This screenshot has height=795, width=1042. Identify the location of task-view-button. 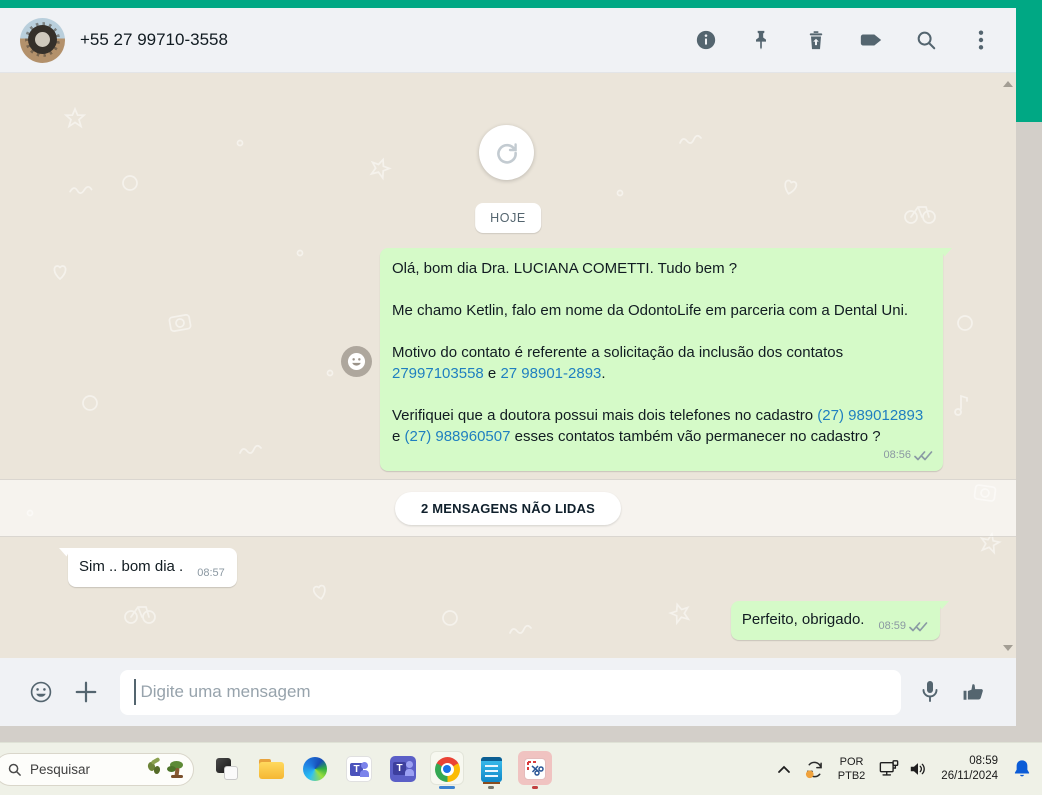
(227, 769).